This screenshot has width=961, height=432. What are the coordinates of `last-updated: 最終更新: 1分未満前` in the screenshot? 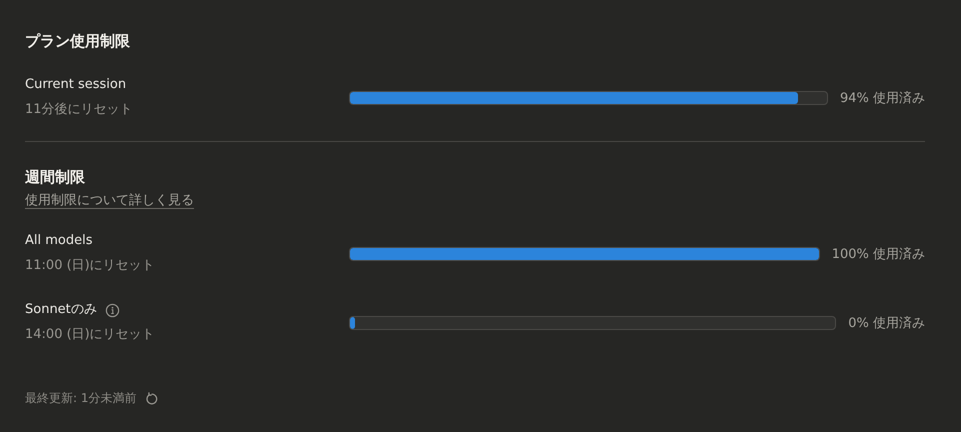 It's located at (80, 398).